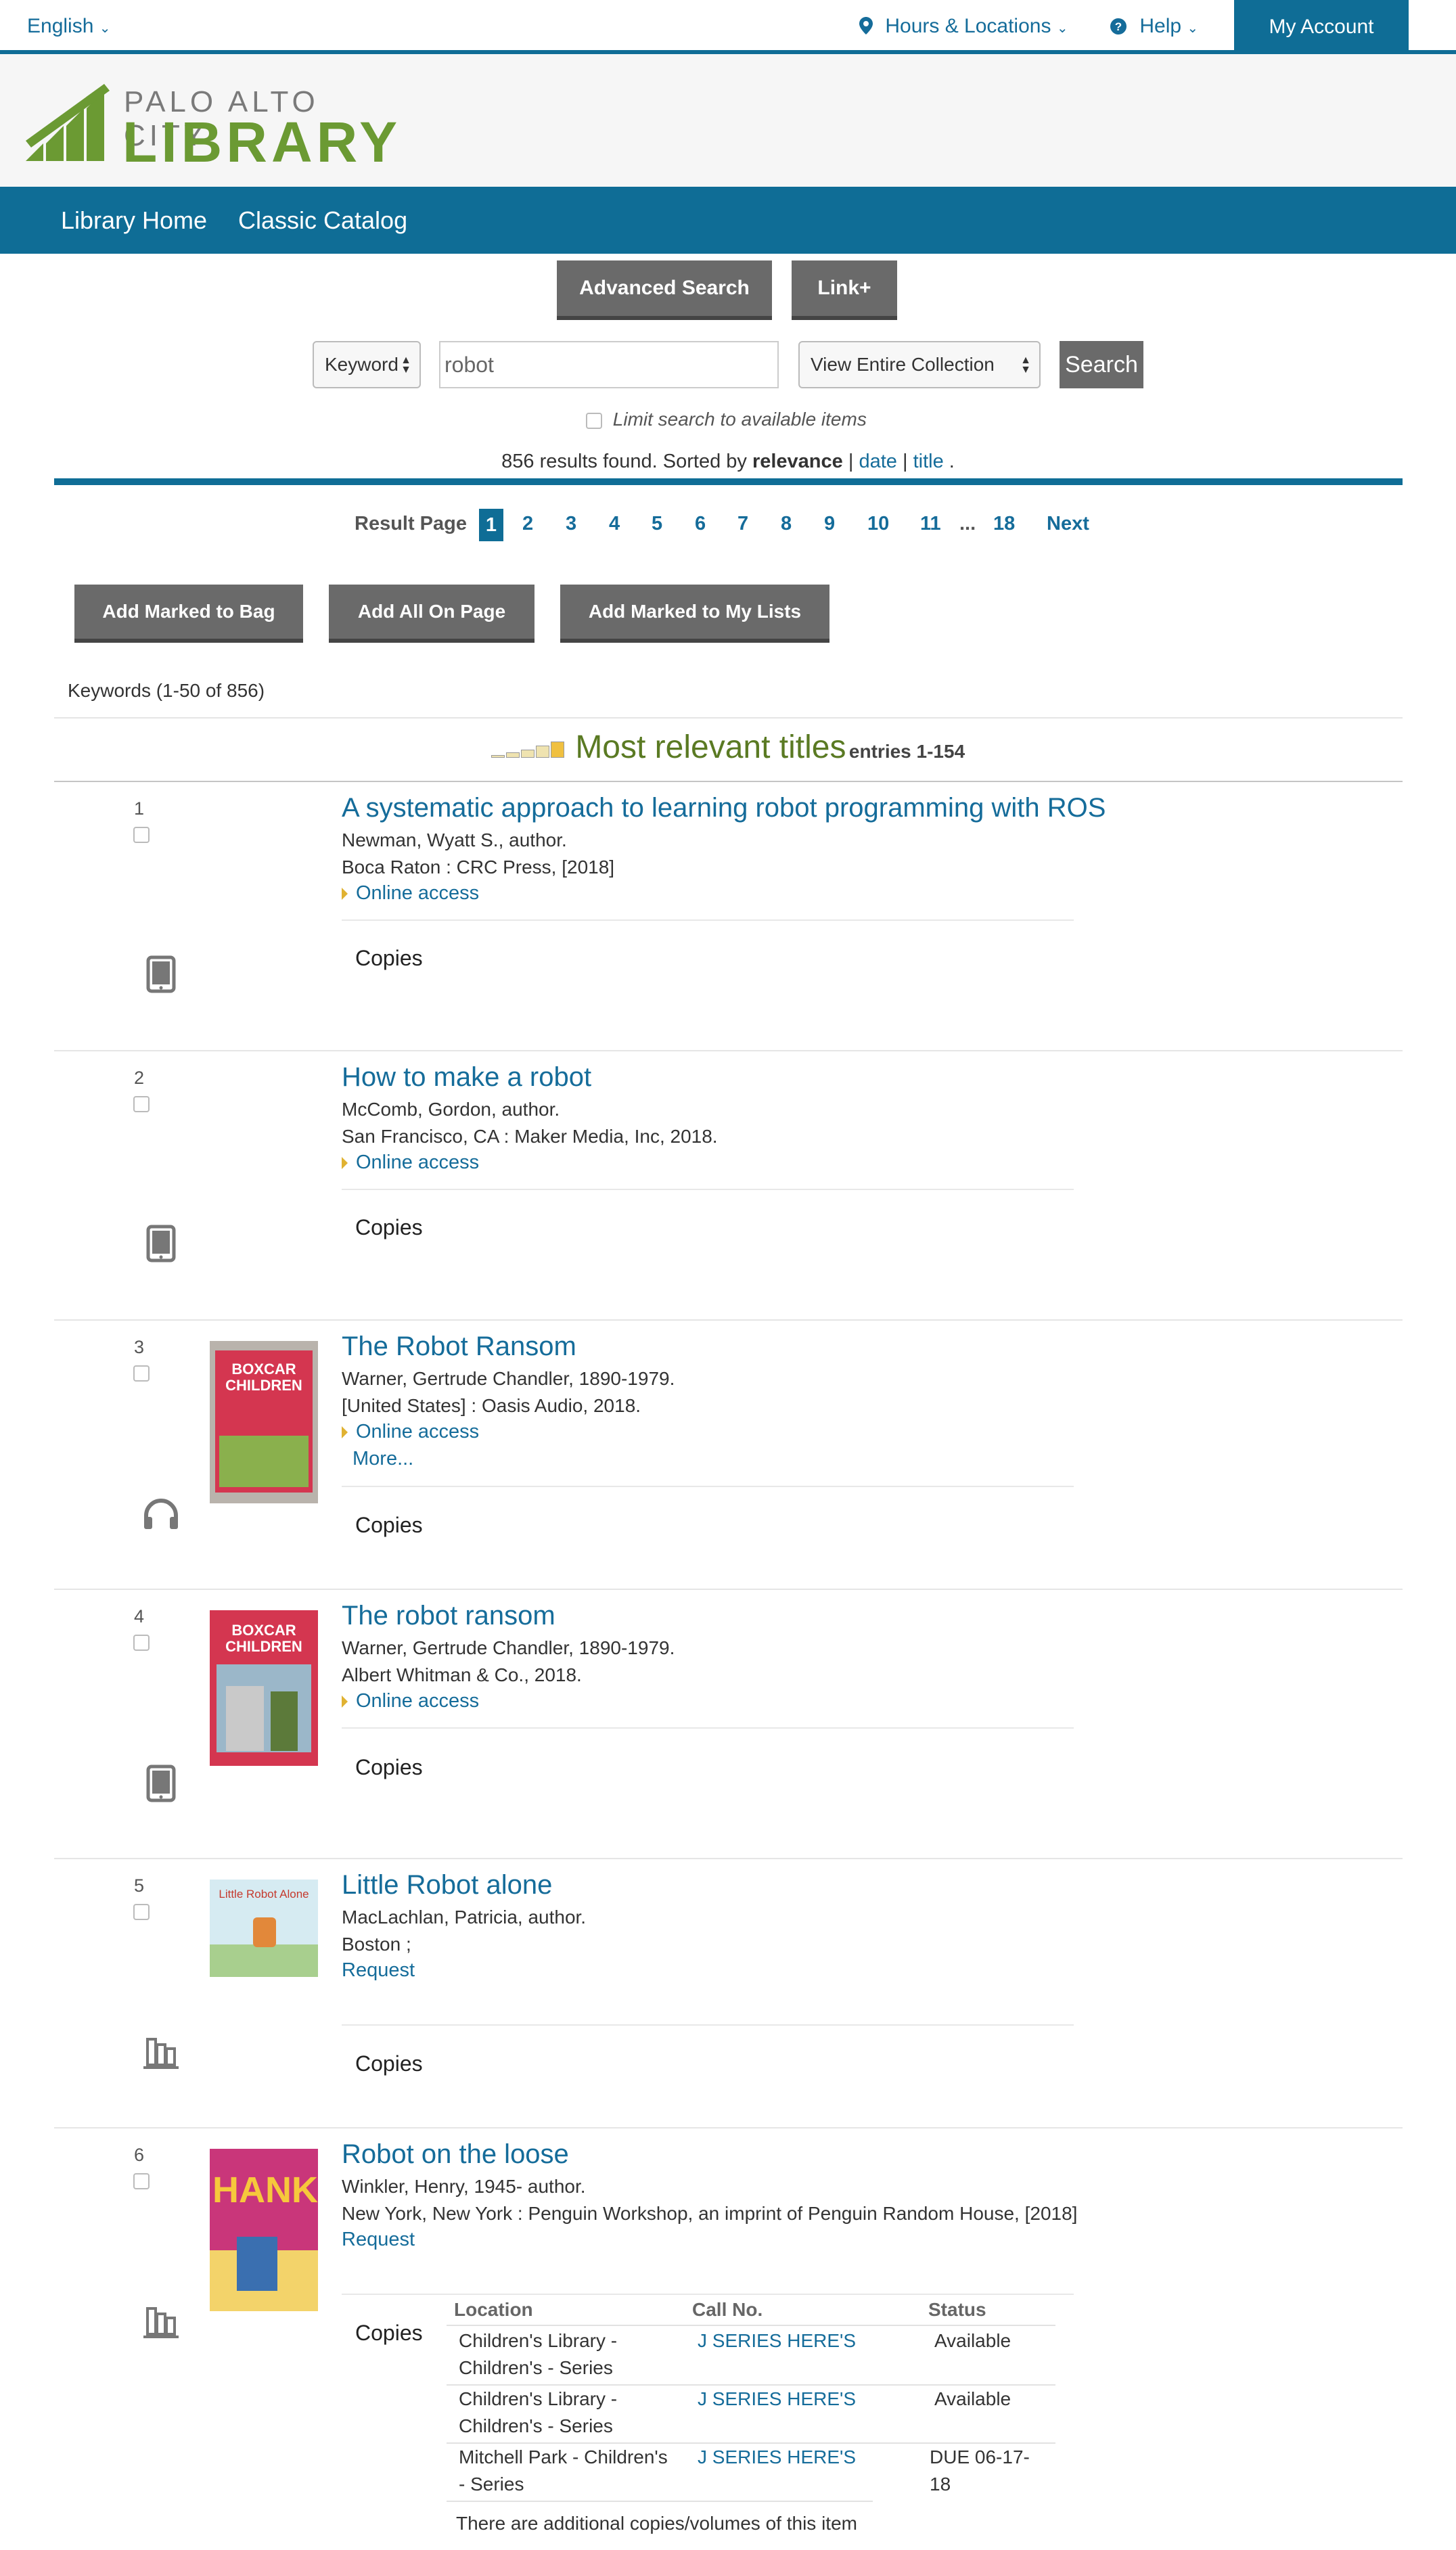  Describe the element at coordinates (134, 220) in the screenshot. I see `nav-library-home: Library Home` at that location.